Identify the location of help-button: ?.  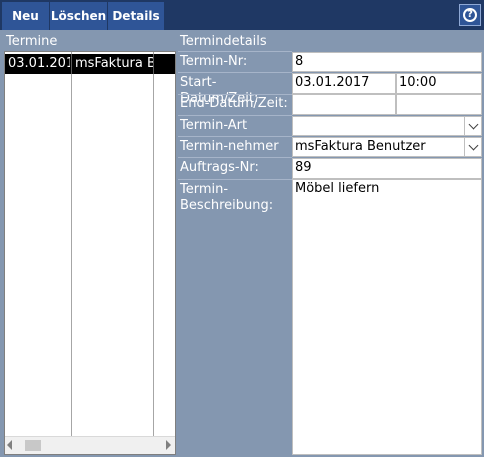
(470, 15).